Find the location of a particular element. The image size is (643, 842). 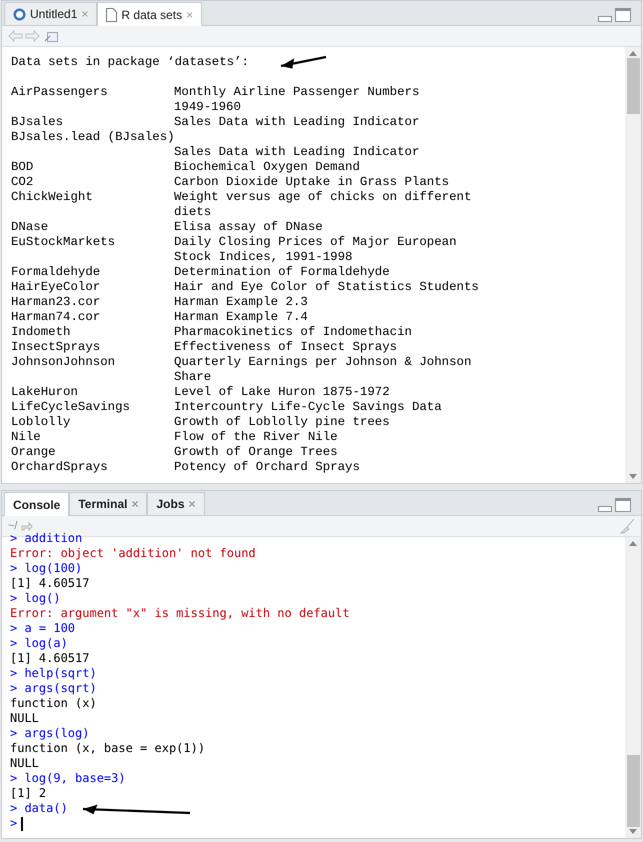

dataset-name: Indometh is located at coordinates (41, 332).